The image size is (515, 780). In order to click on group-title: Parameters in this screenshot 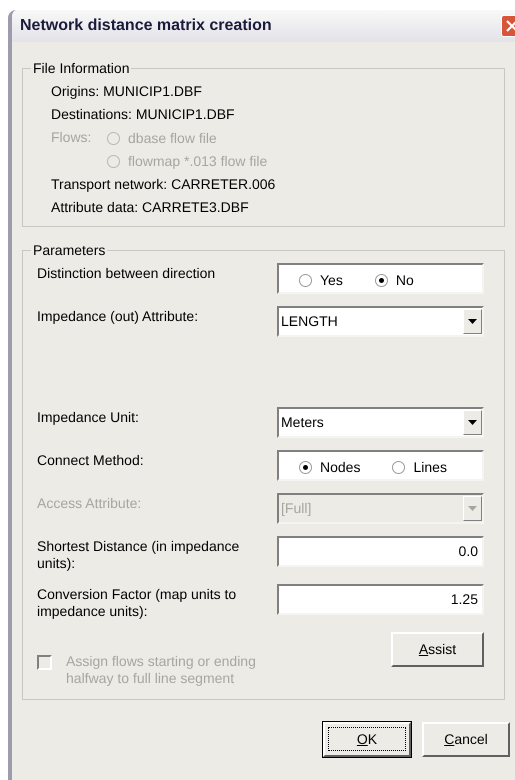, I will do `click(69, 250)`.